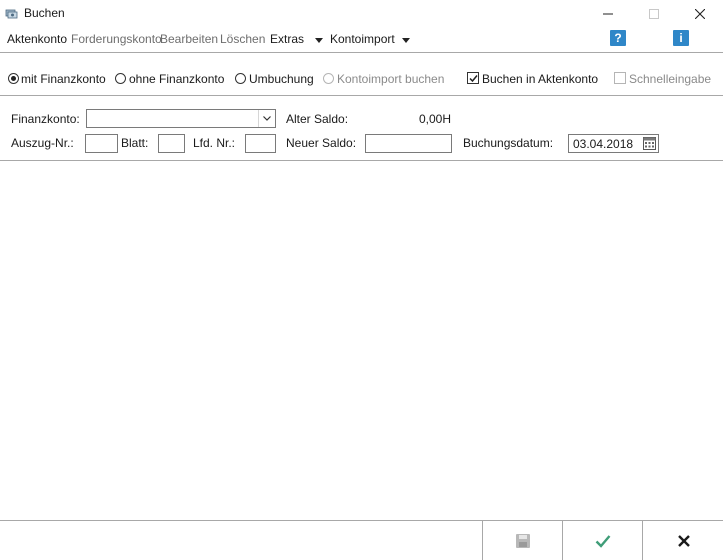 The height and width of the screenshot is (560, 723). I want to click on label-mit-finanzkonto: mit Finanzkonto, so click(63, 79).